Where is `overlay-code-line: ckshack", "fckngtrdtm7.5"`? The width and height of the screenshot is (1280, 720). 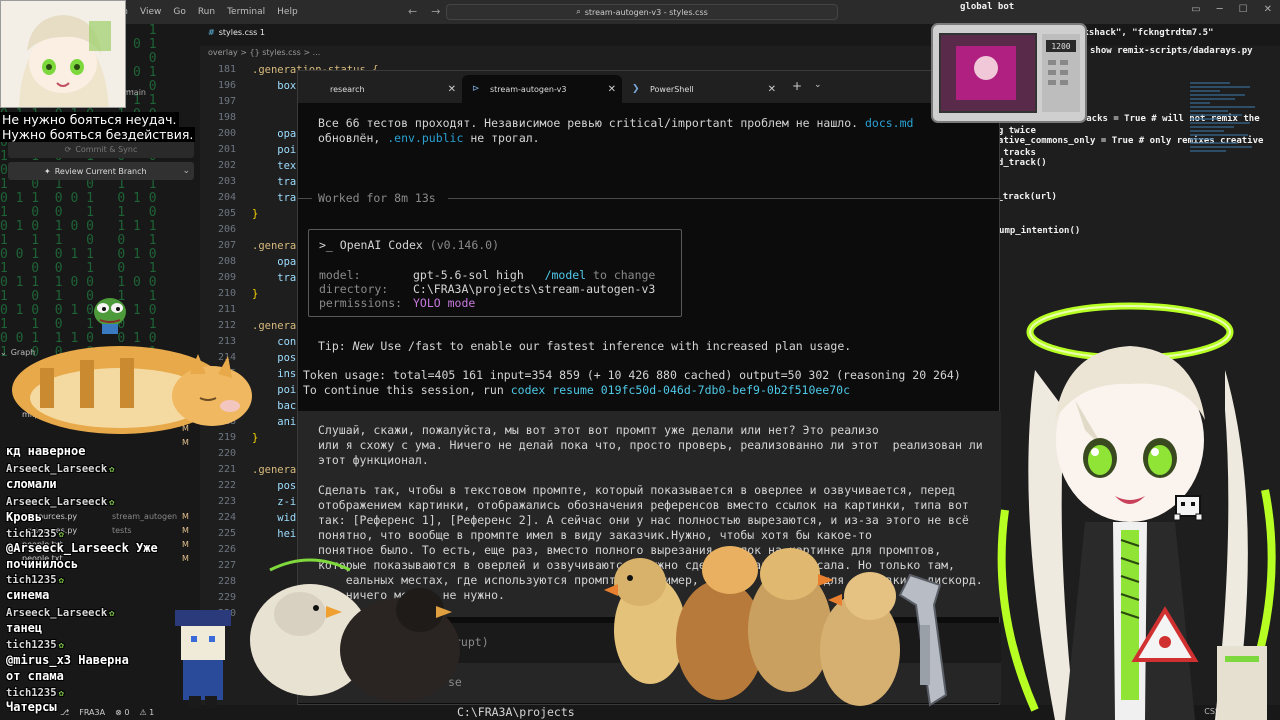 overlay-code-line: ckshack", "fckngtrdtm7.5" is located at coordinates (1146, 33).